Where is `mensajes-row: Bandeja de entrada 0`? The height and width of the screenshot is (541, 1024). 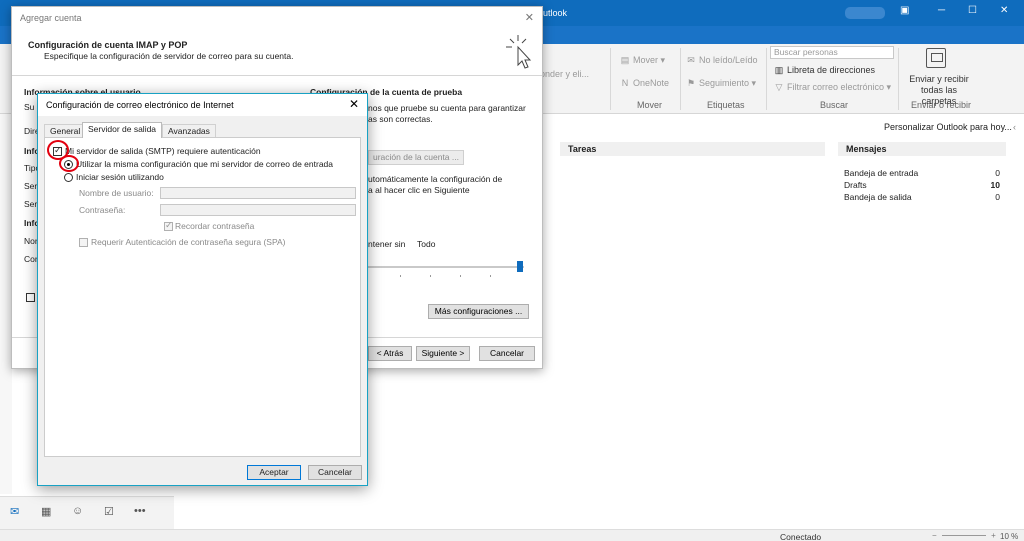
mensajes-row: Bandeja de entrada 0 is located at coordinates (924, 173).